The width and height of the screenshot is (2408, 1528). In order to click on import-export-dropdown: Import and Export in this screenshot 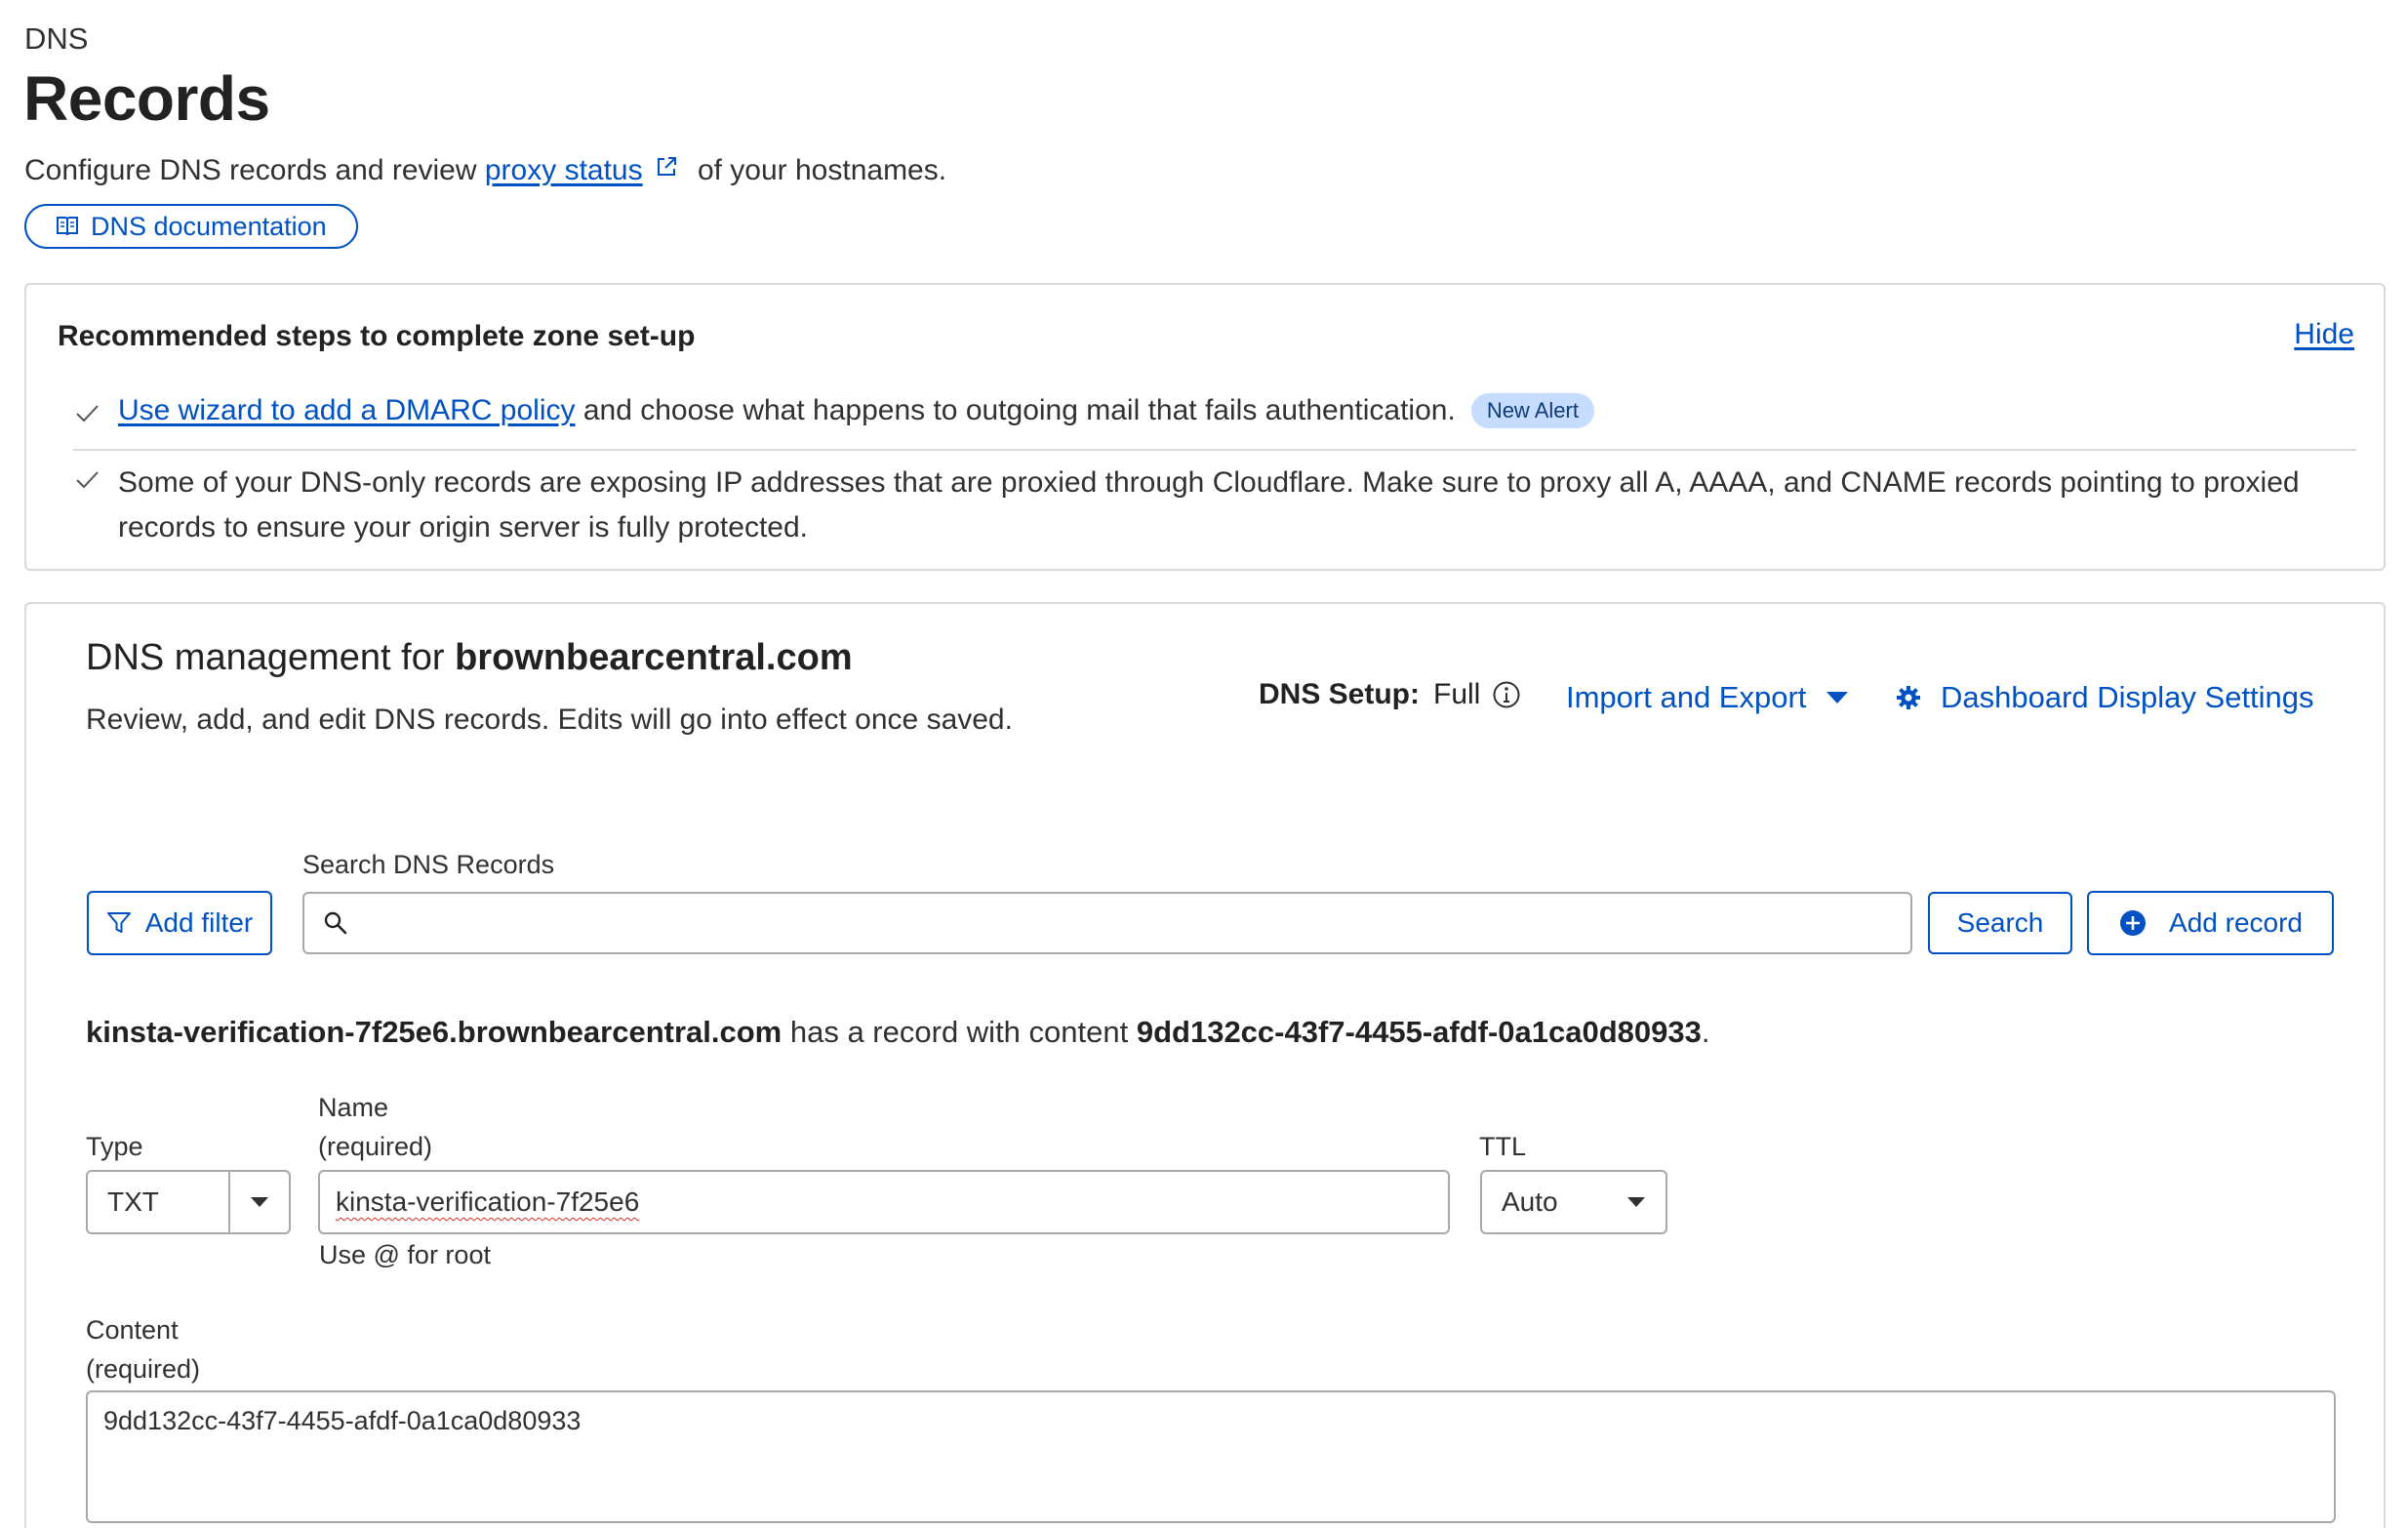, I will do `click(1707, 697)`.